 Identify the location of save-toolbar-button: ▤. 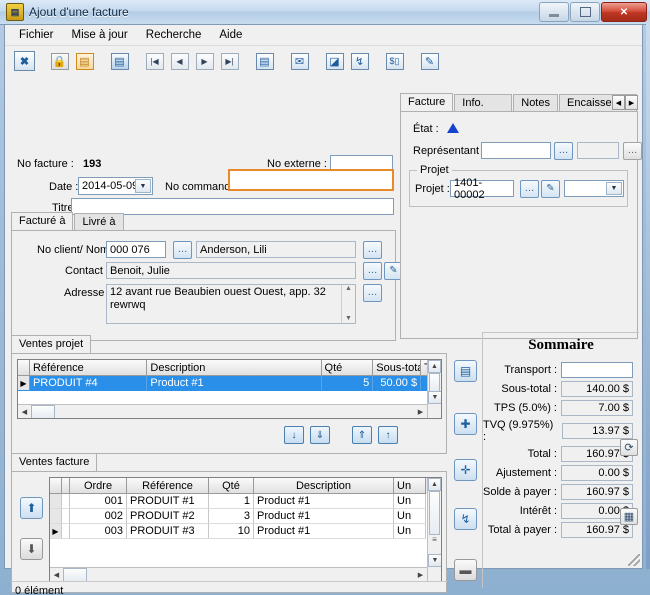
(119, 61).